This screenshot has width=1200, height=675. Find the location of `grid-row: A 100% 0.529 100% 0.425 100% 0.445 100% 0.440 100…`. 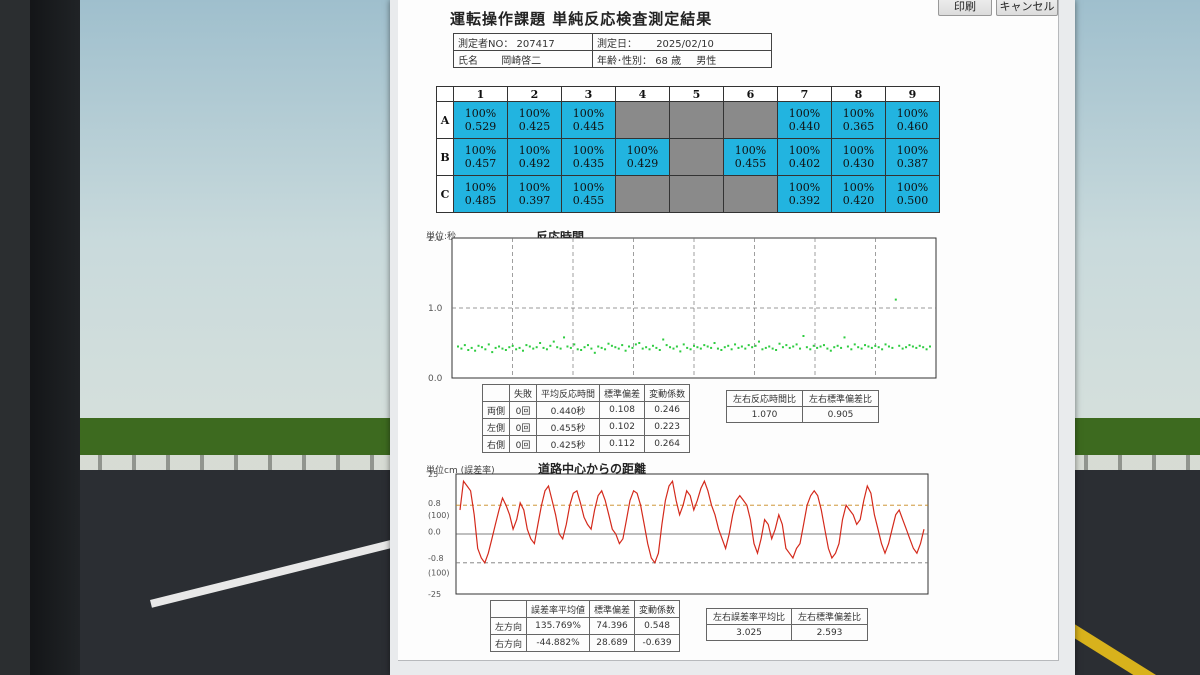

grid-row: A 100% 0.529 100% 0.425 100% 0.445 100% 0.440 100… is located at coordinates (688, 120).